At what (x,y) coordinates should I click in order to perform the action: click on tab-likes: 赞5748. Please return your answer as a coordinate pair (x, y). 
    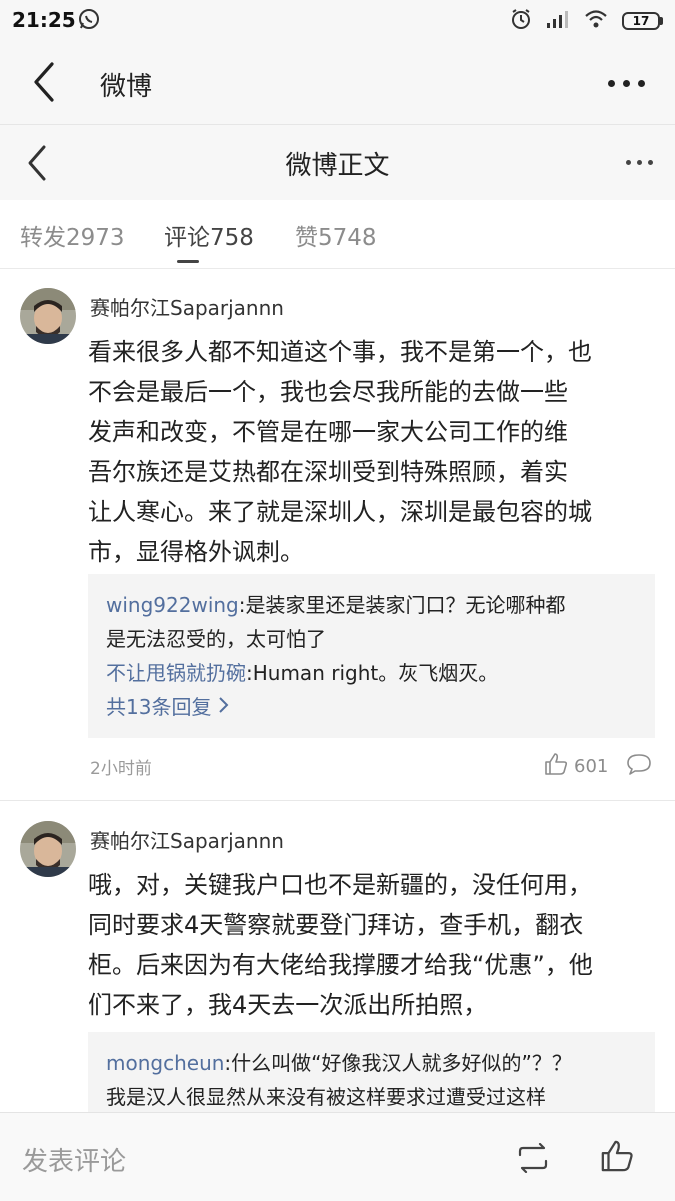
    Looking at the image, I should click on (336, 235).